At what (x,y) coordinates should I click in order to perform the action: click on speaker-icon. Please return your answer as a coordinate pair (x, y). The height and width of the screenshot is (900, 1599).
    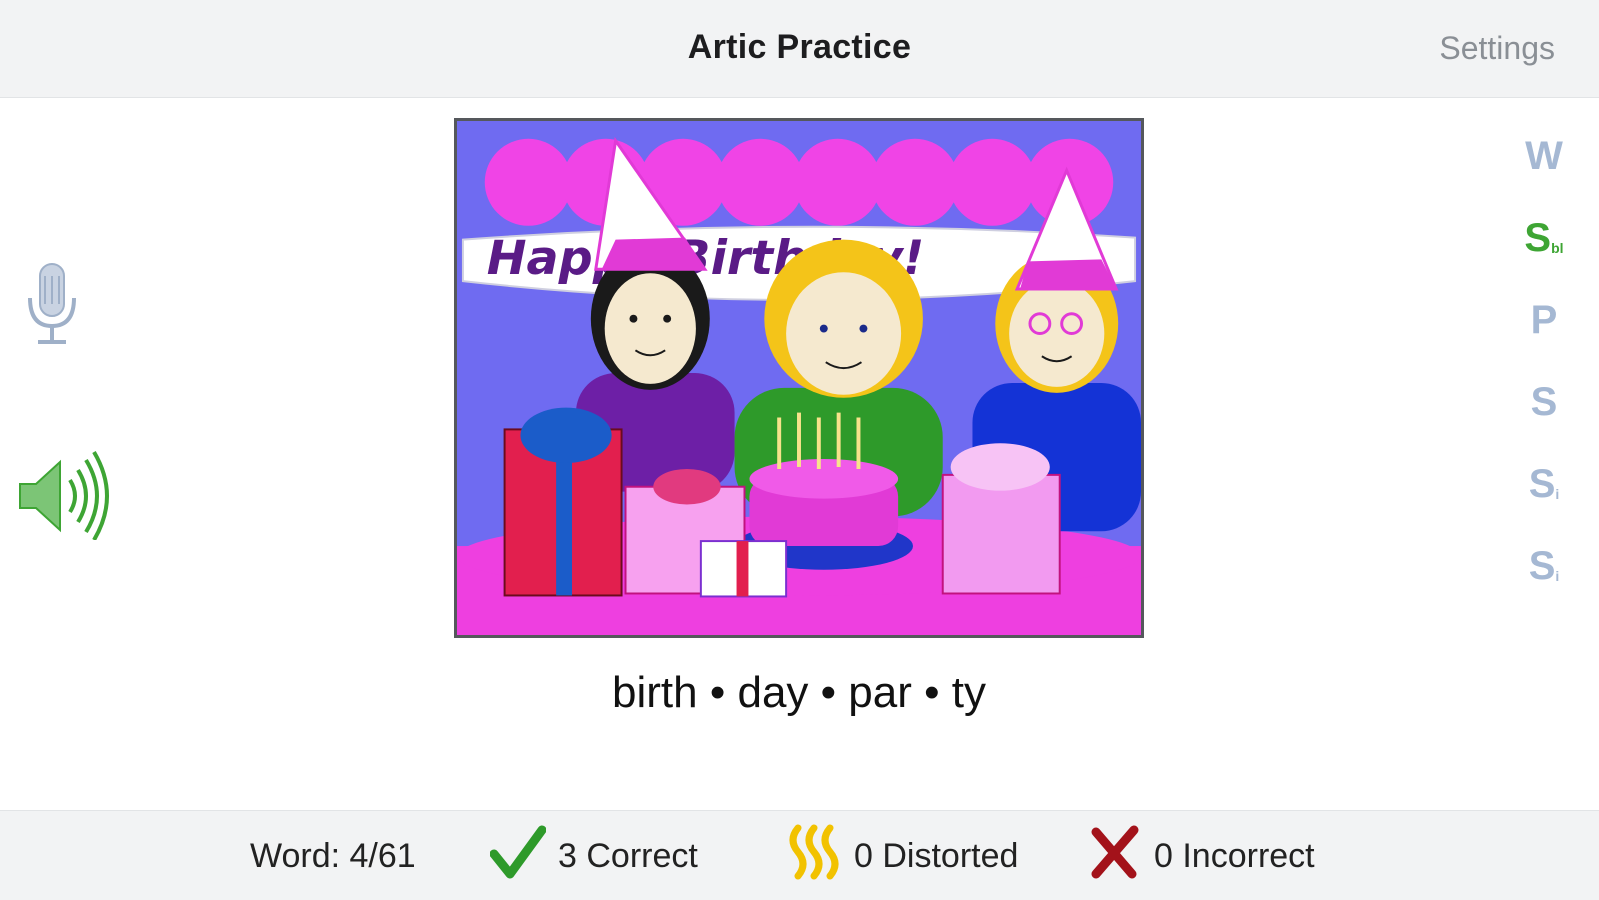
    Looking at the image, I should click on (64, 496).